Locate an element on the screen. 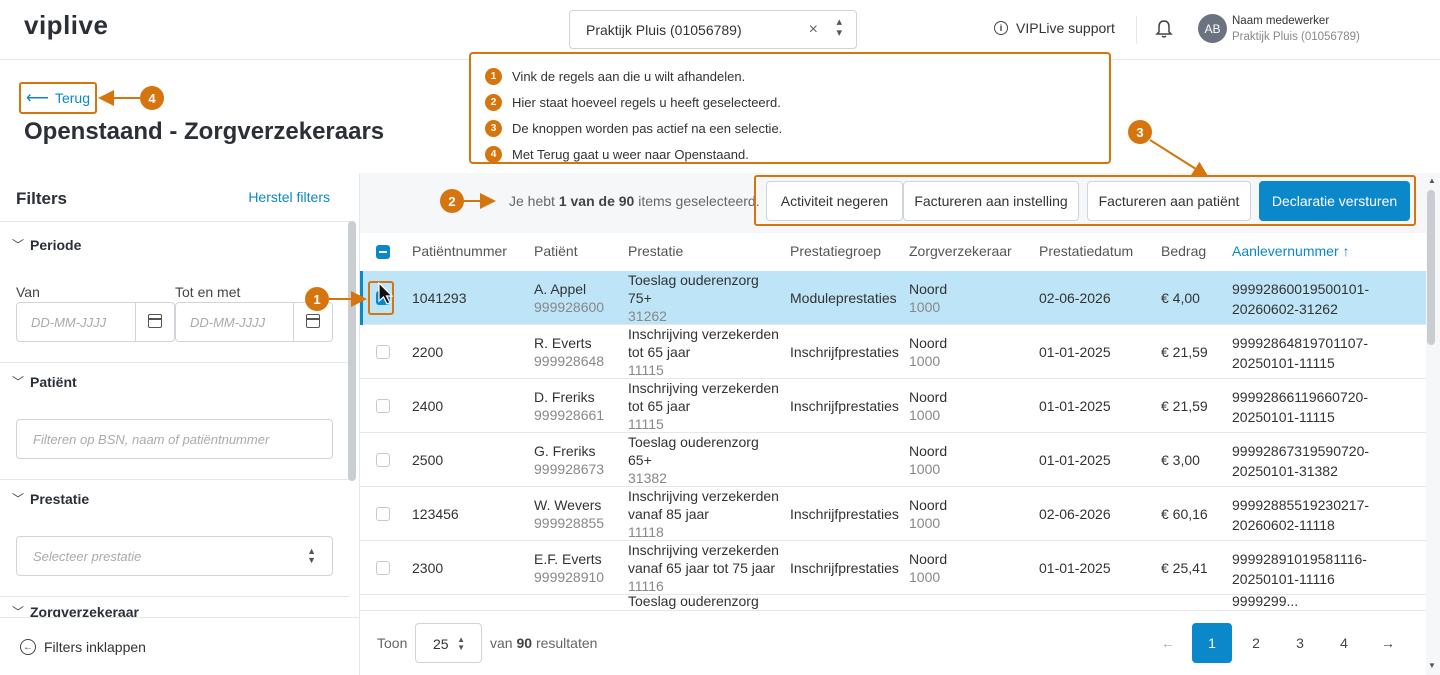 The image size is (1440, 675). patient-search-input: Filteren op BSN, naam of patiëntnummer is located at coordinates (174, 439).